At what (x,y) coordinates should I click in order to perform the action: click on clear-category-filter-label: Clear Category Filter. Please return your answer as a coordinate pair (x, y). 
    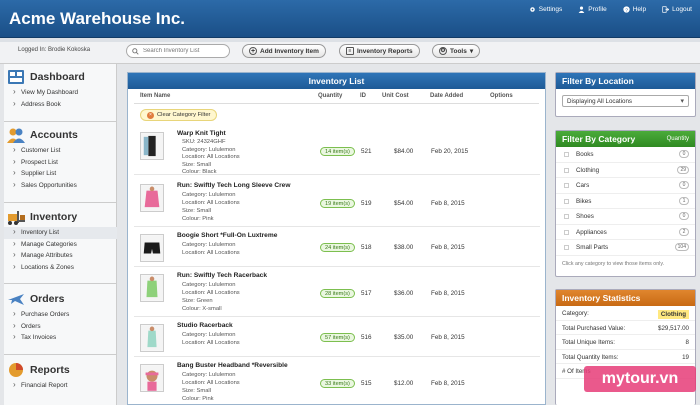
    Looking at the image, I should click on (184, 115).